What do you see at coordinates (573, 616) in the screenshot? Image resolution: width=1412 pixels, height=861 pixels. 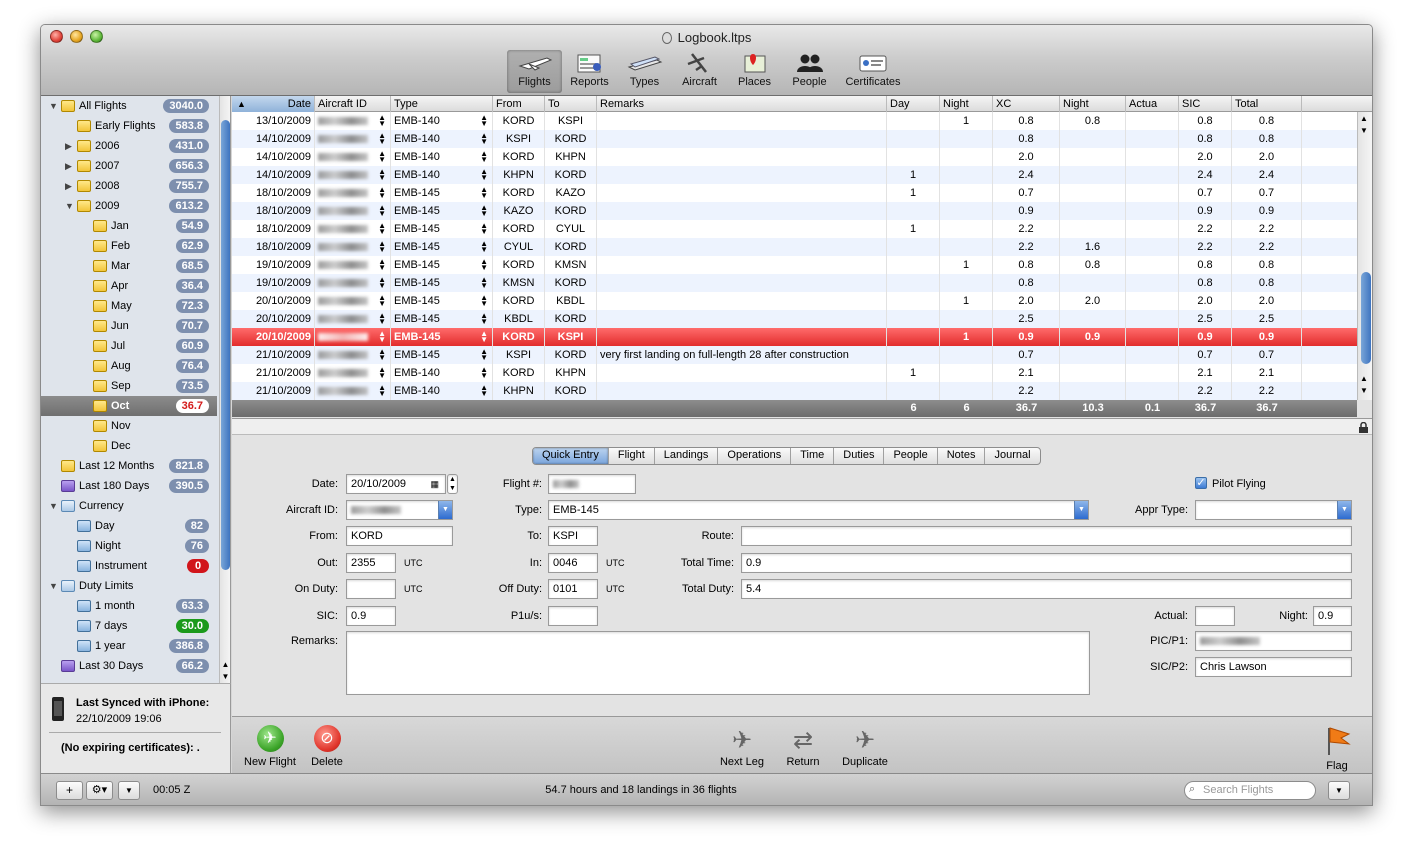 I see `p1us-field` at bounding box center [573, 616].